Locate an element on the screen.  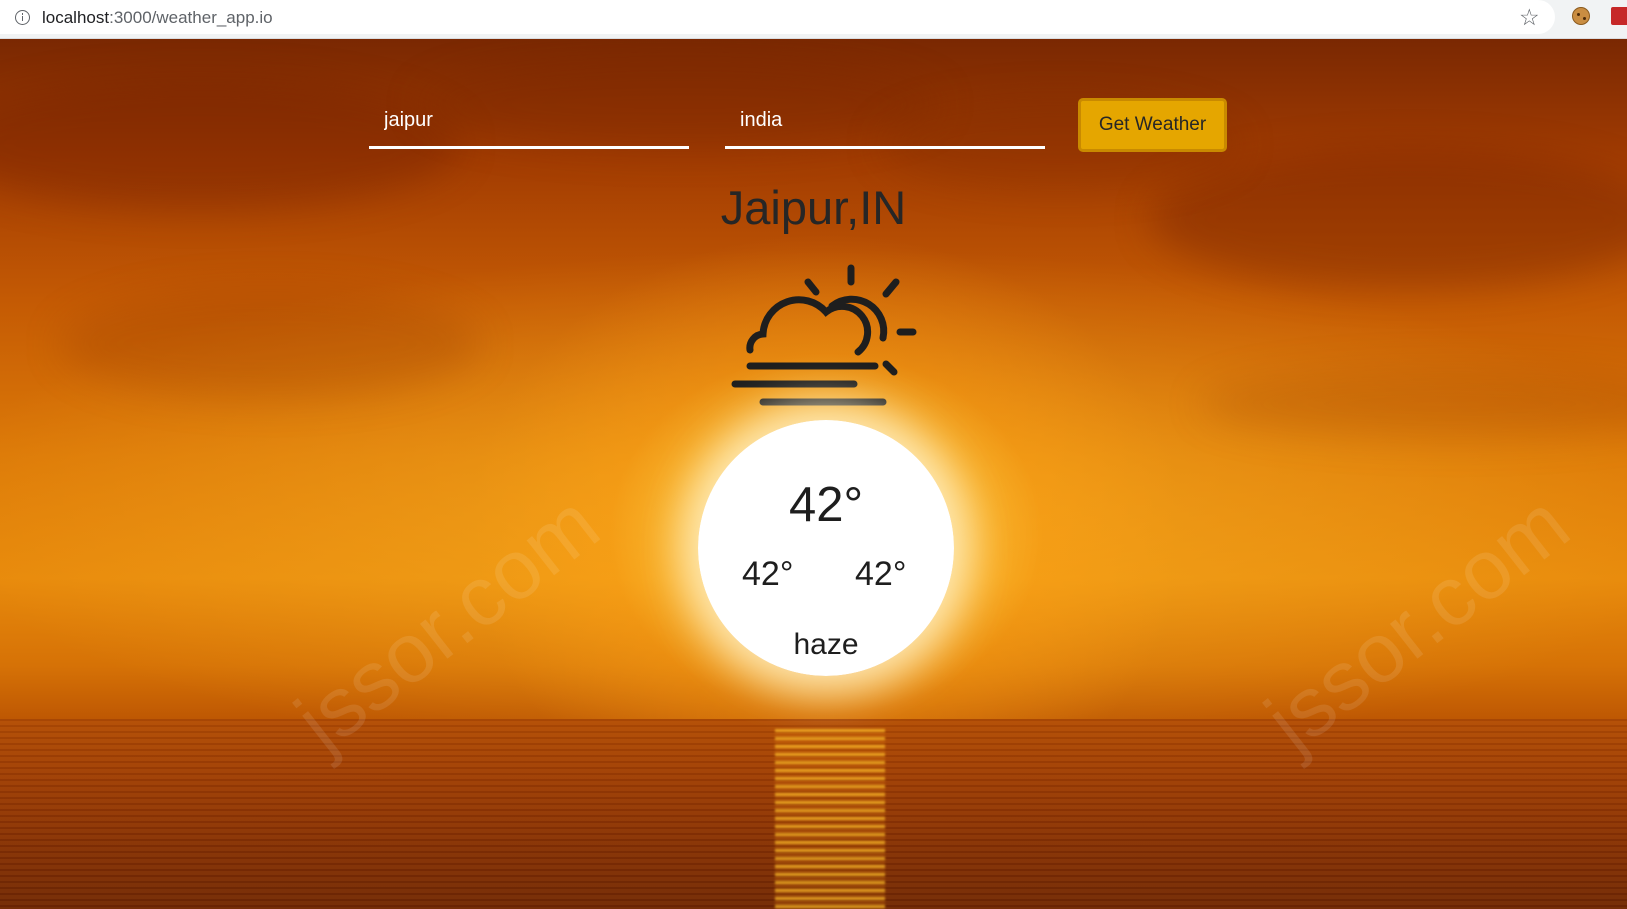
country-input is located at coordinates (885, 125).